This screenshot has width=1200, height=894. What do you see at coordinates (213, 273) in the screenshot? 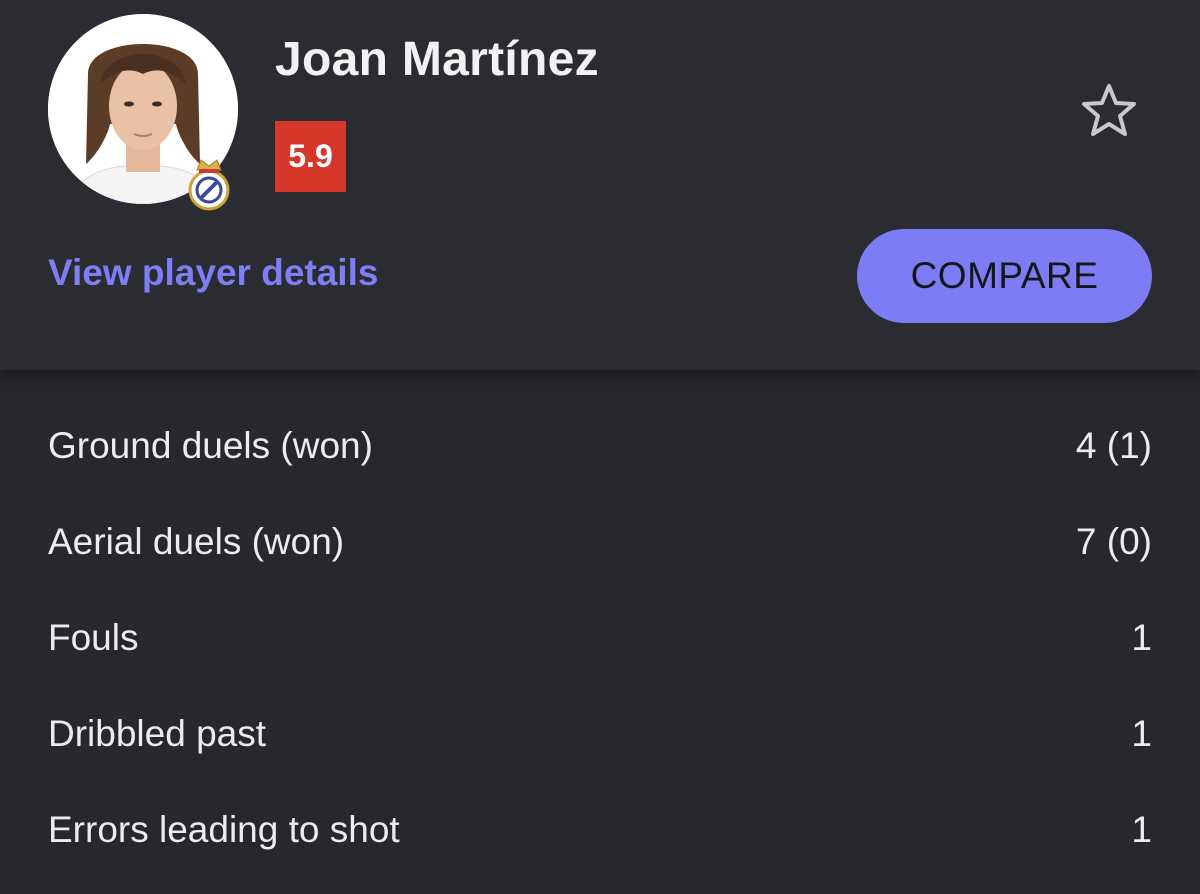
I see `view-player-details-link: View player details` at bounding box center [213, 273].